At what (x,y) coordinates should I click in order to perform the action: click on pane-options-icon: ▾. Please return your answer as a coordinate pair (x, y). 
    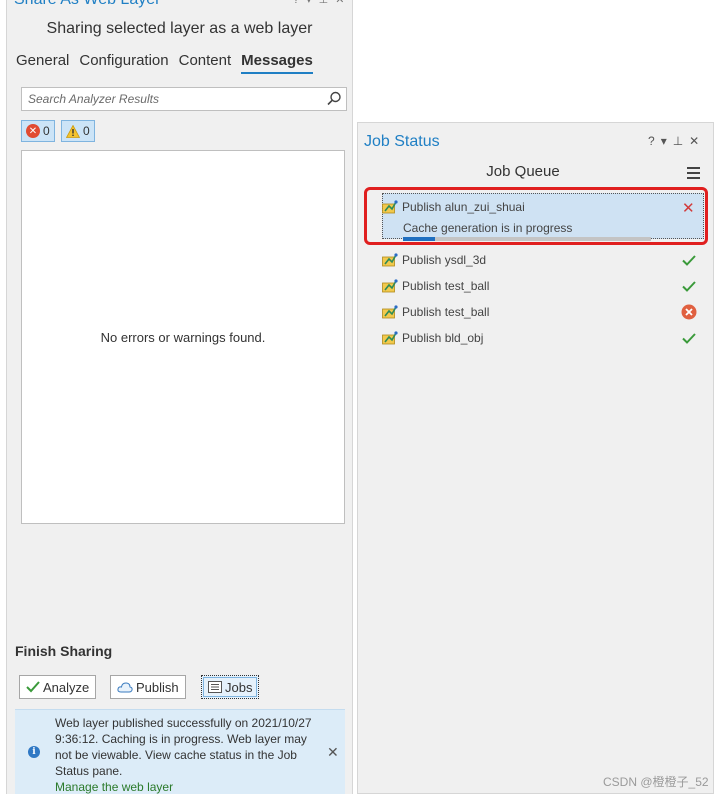
    Looking at the image, I should click on (664, 141).